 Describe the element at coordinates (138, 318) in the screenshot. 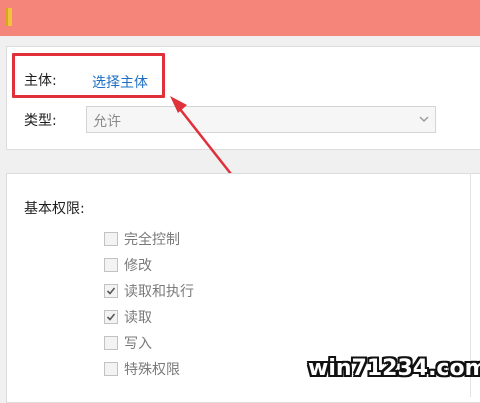

I see `permission-label: 读取` at that location.